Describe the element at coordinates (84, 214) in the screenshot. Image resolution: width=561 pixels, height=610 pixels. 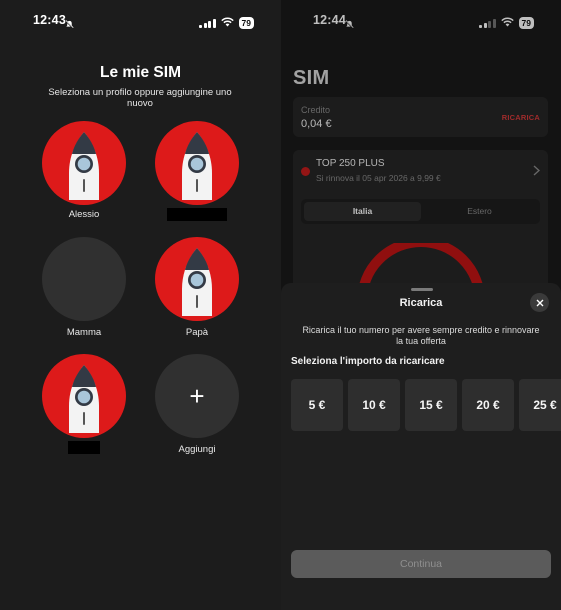
I see `profile-name: Alessio` at that location.